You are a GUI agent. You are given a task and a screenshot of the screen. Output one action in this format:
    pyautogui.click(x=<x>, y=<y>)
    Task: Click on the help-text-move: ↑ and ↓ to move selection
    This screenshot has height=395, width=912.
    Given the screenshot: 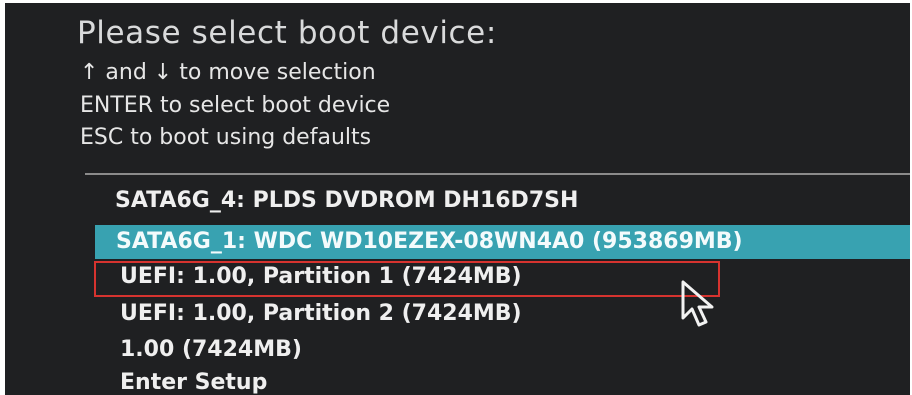 What is the action you would take?
    pyautogui.click(x=228, y=72)
    